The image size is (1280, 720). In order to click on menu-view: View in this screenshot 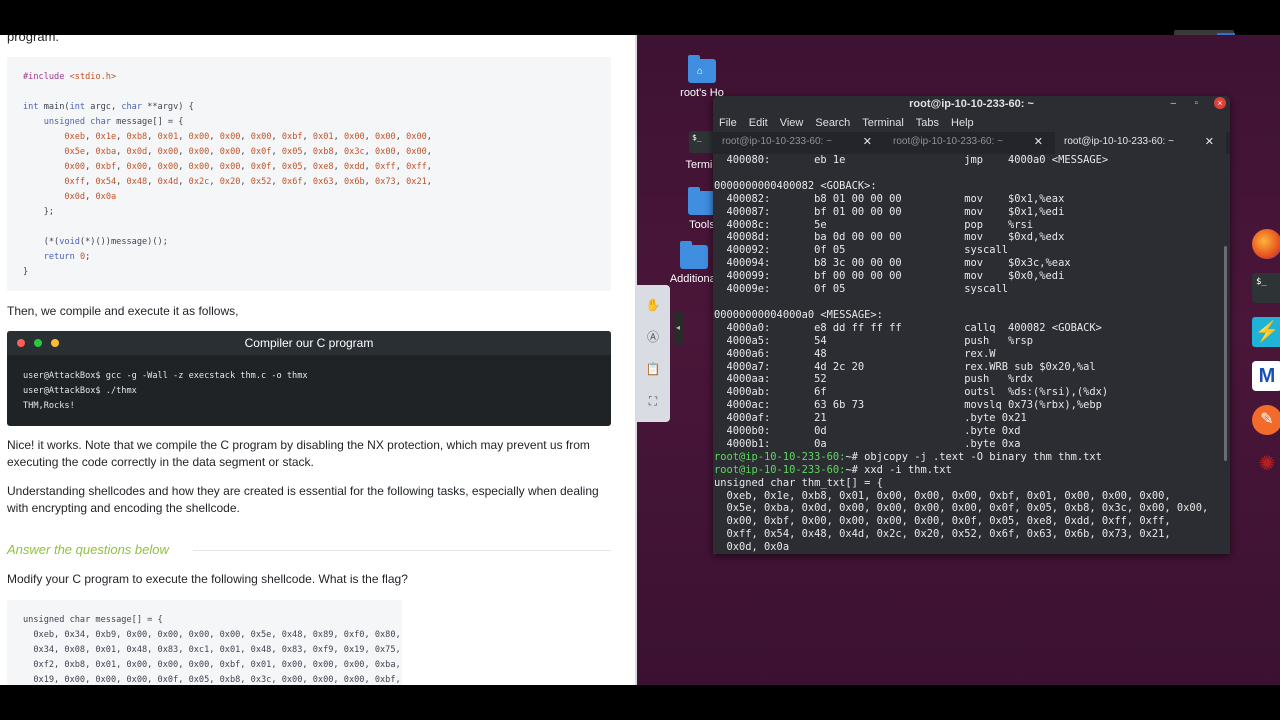, I will do `click(792, 123)`.